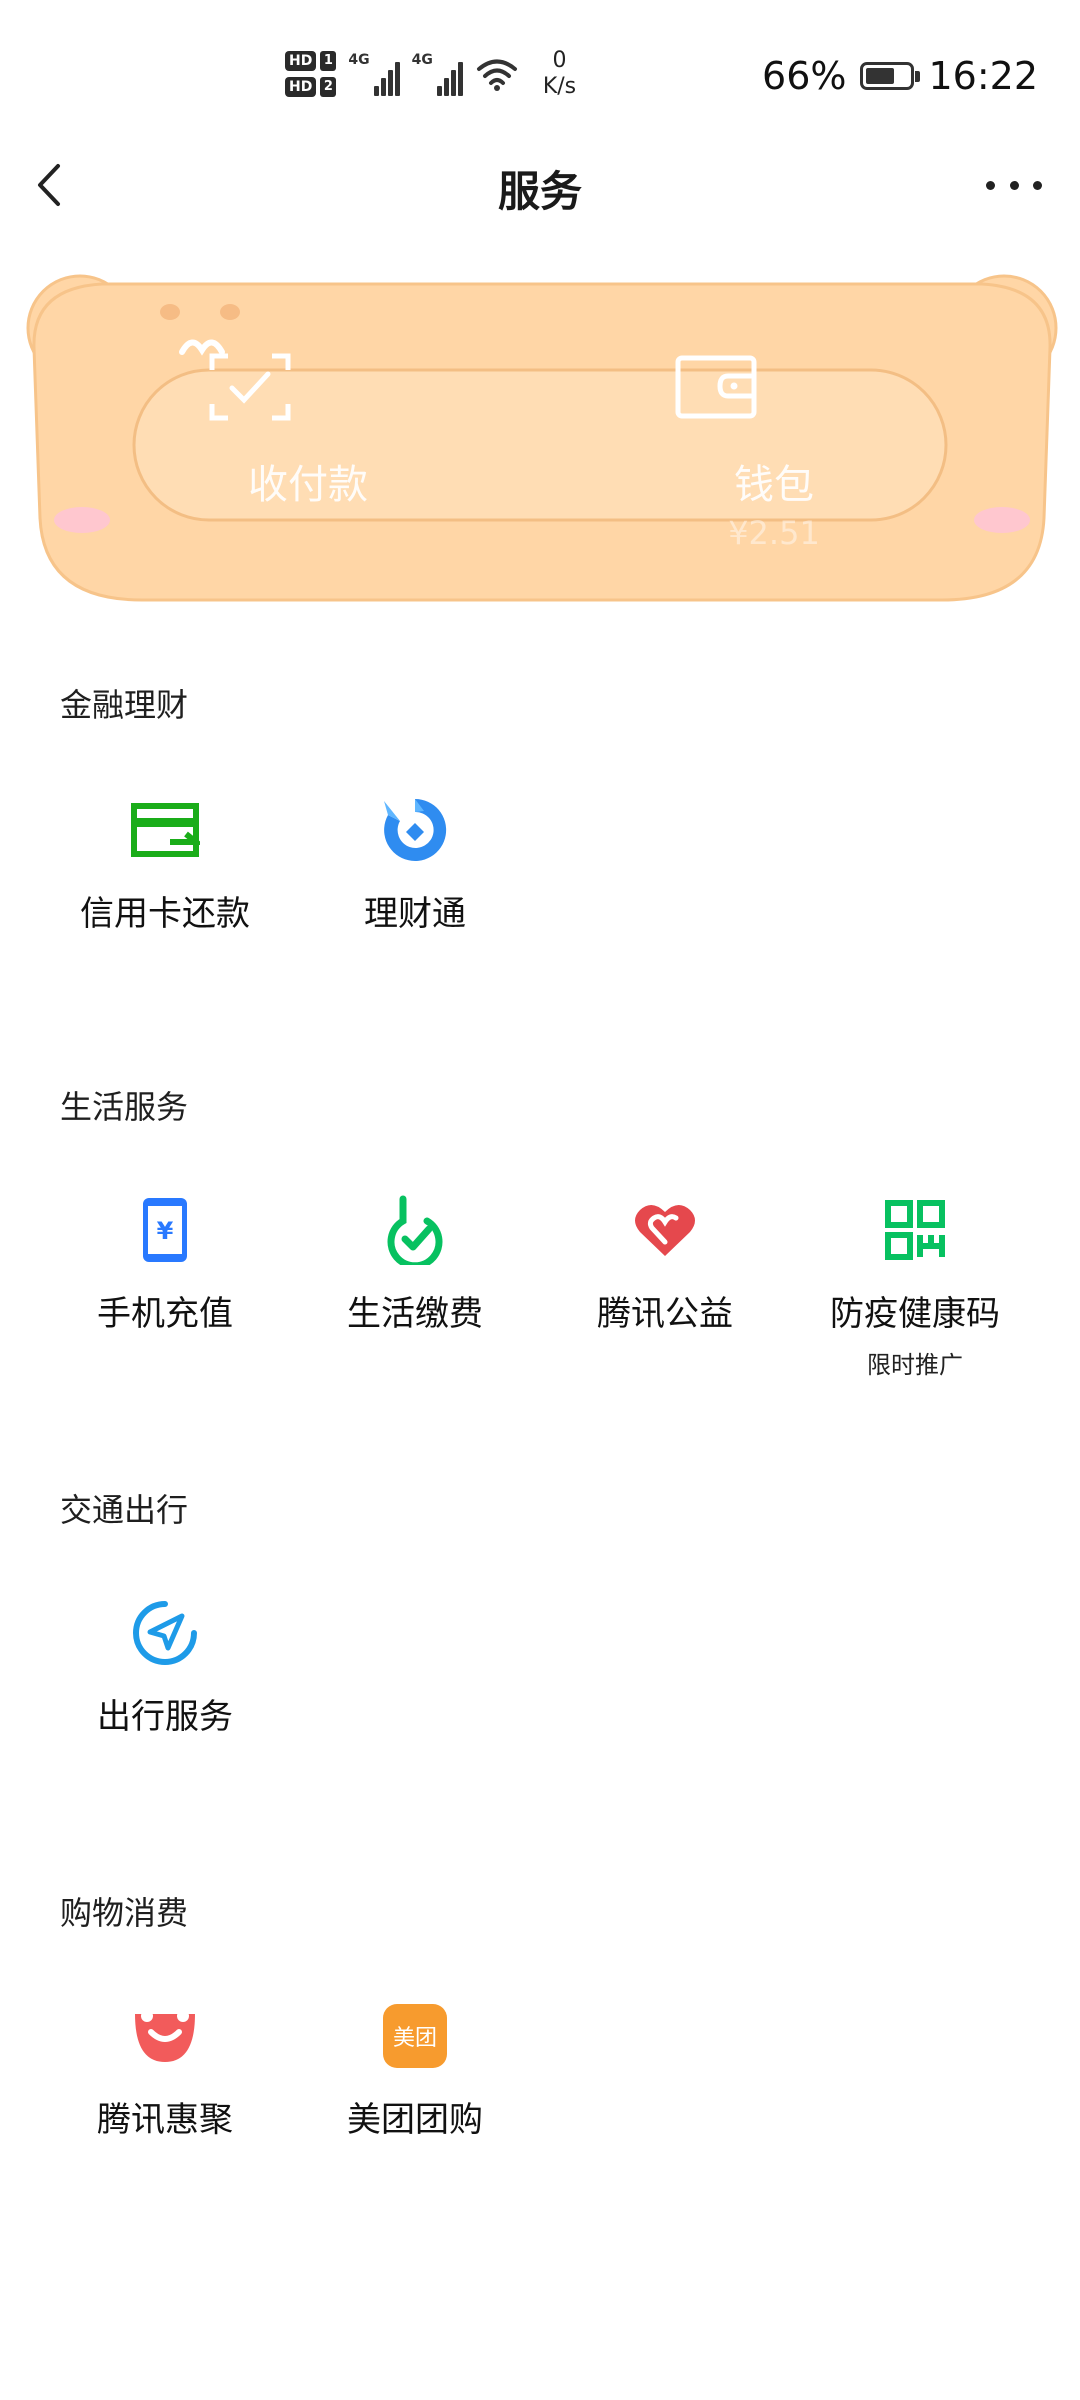  What do you see at coordinates (165, 1633) in the screenshot?
I see `travel-compass-icon` at bounding box center [165, 1633].